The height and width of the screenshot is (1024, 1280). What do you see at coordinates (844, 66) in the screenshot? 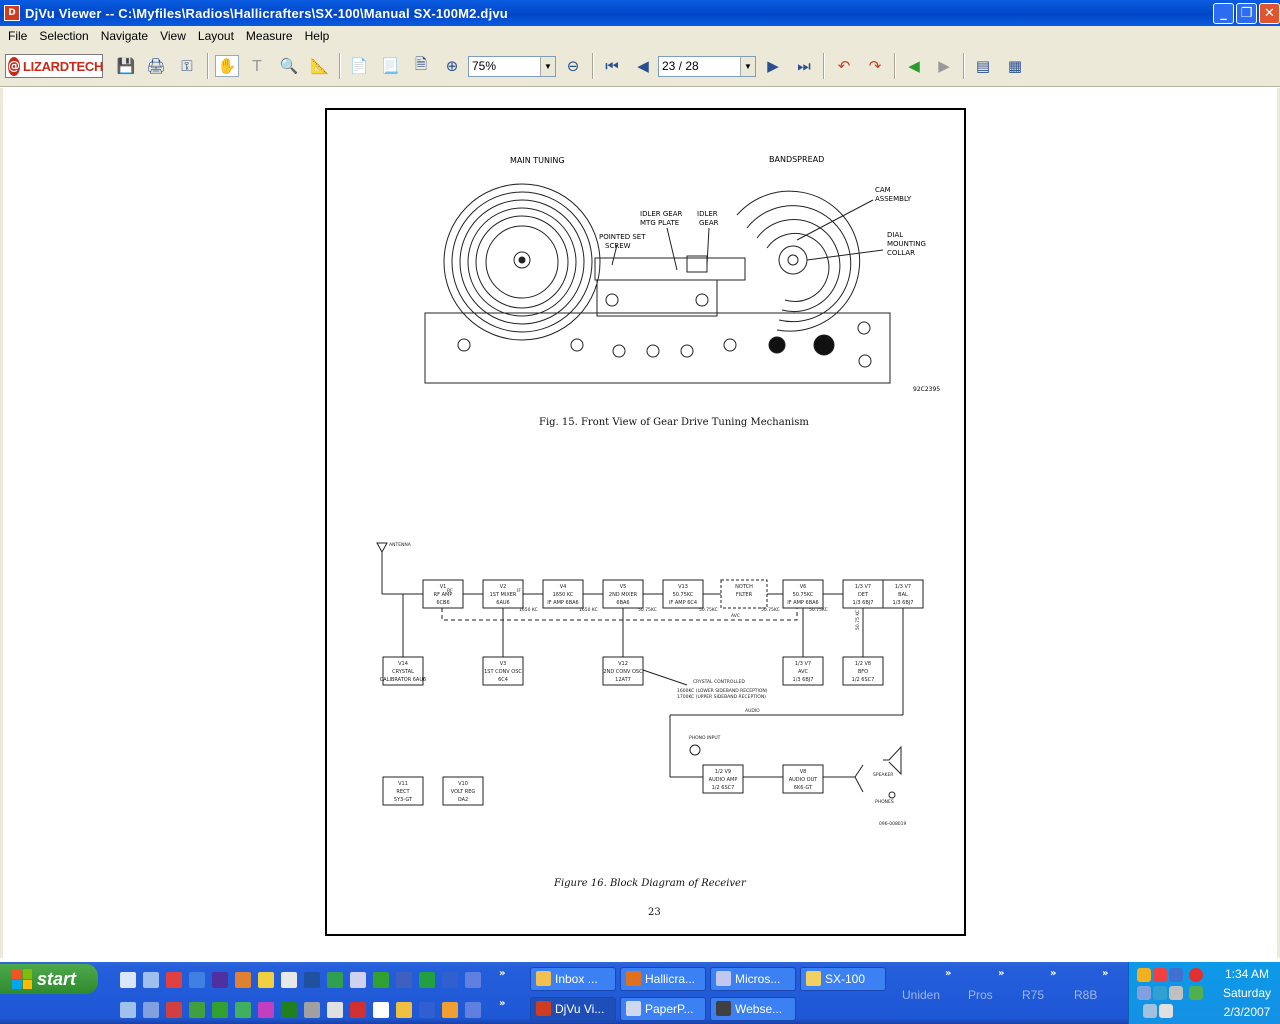
I see `rotate-left-icon: ↶` at bounding box center [844, 66].